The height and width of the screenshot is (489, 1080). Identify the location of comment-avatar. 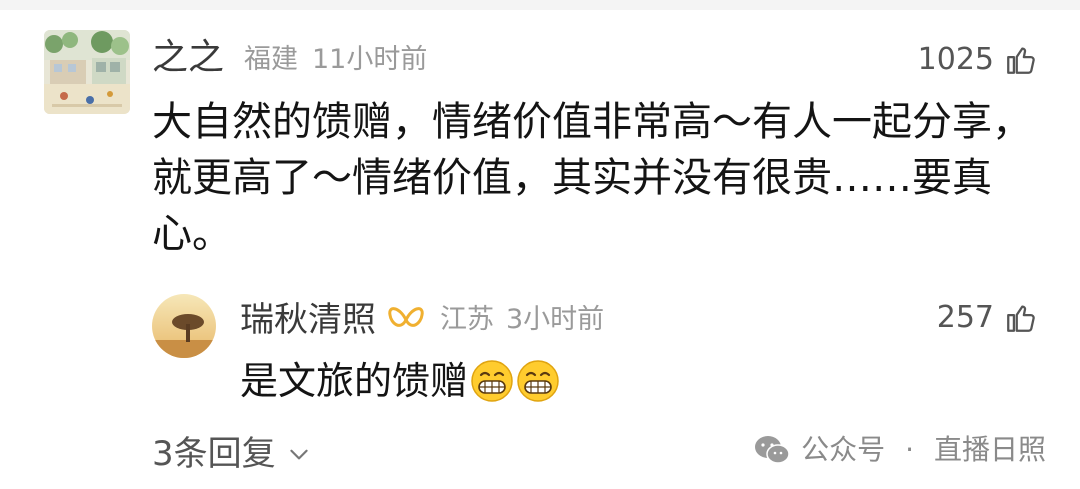
(87, 72).